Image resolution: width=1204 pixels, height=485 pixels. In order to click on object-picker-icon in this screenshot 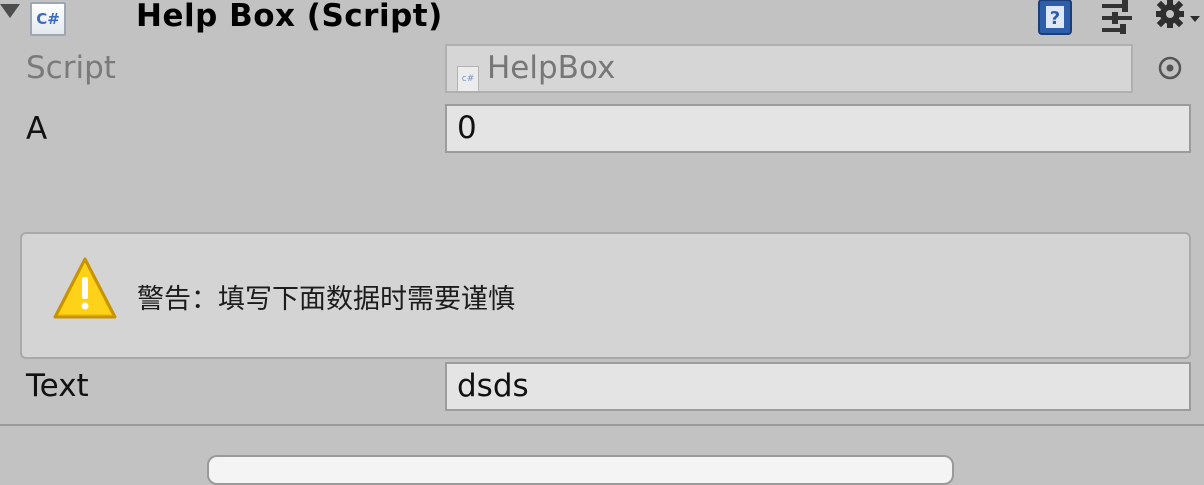, I will do `click(1170, 68)`.